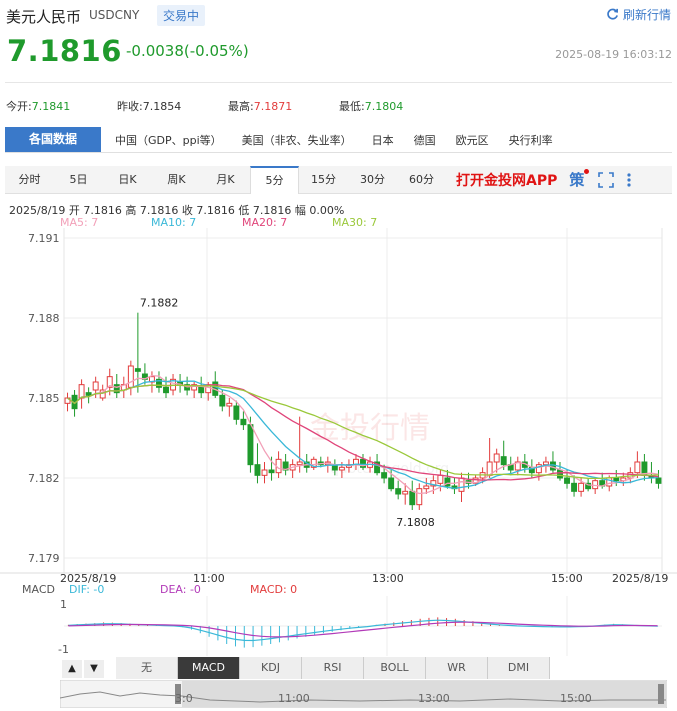 The height and width of the screenshot is (711, 677). Describe the element at coordinates (159, 303) in the screenshot. I see `high-annotation: 7.1882` at that location.